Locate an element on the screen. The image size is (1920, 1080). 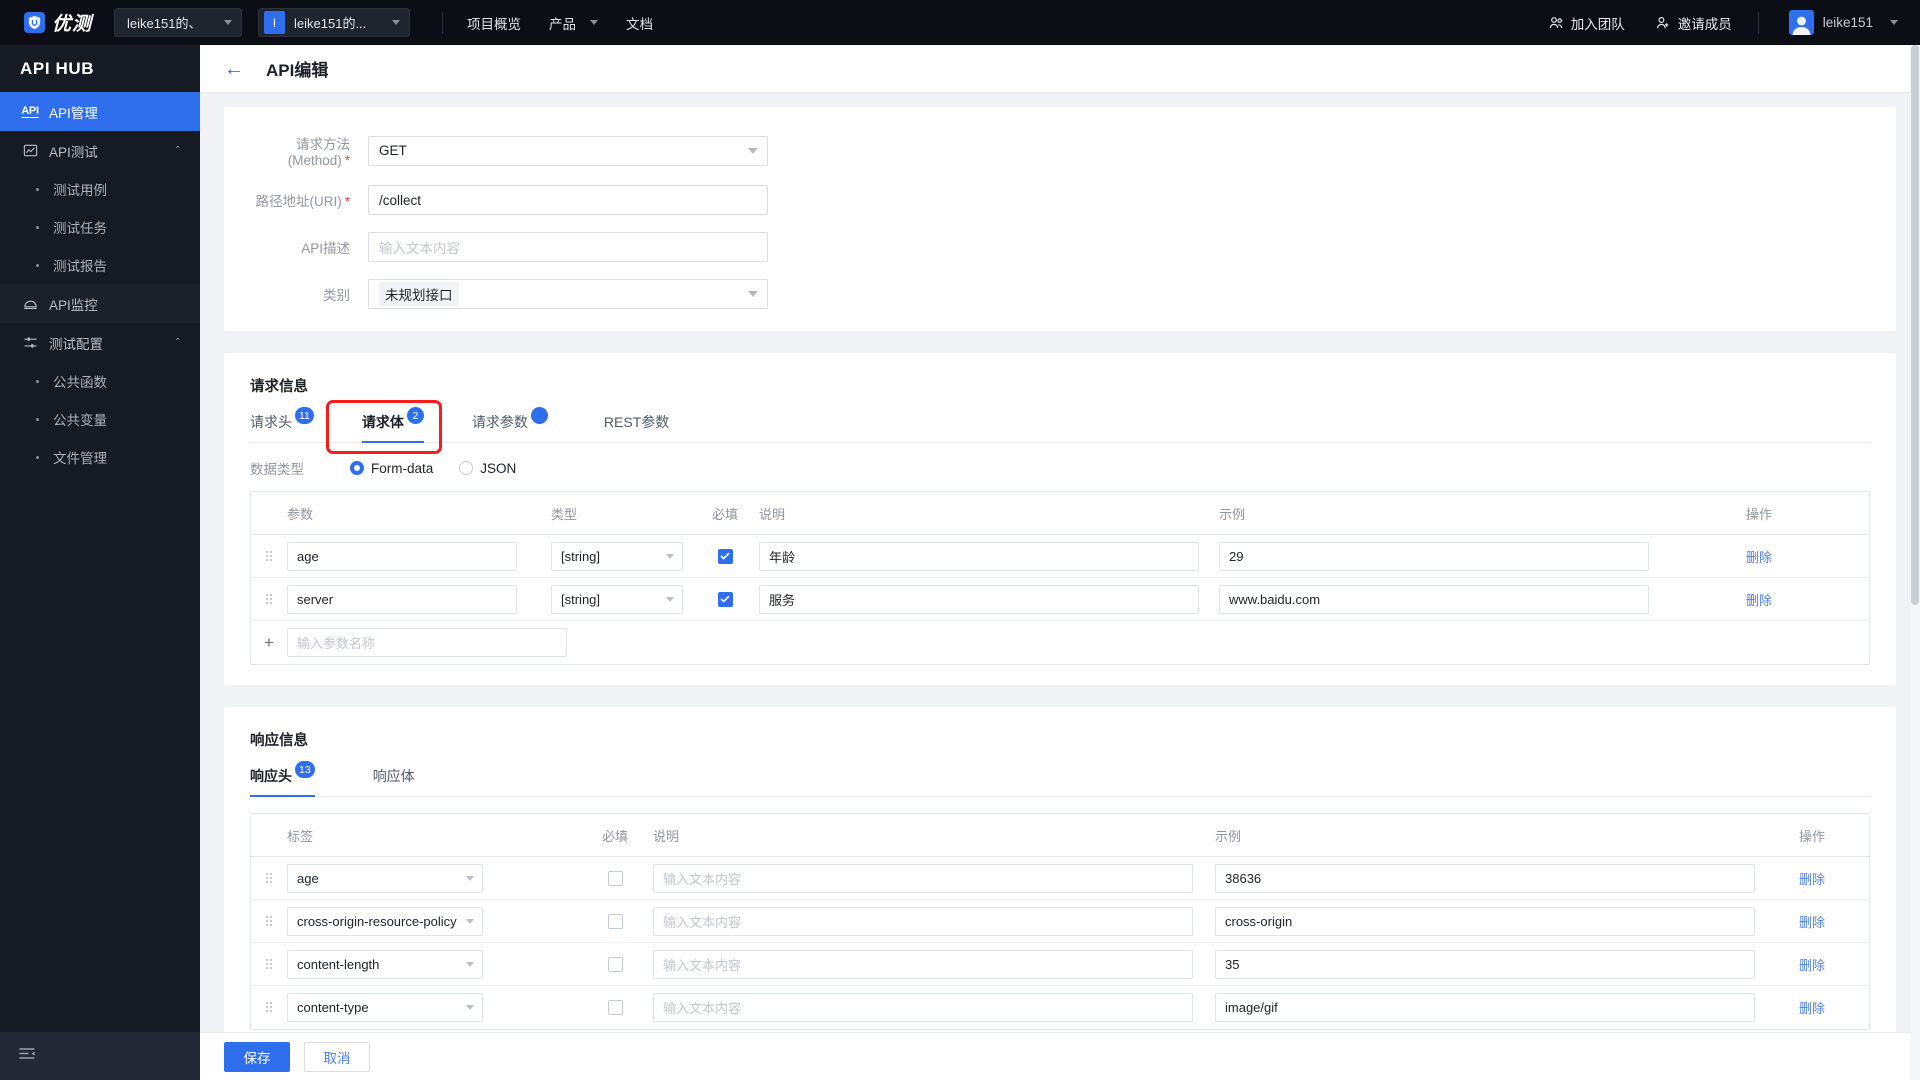
header-tag-select: content-type is located at coordinates (385, 1007).